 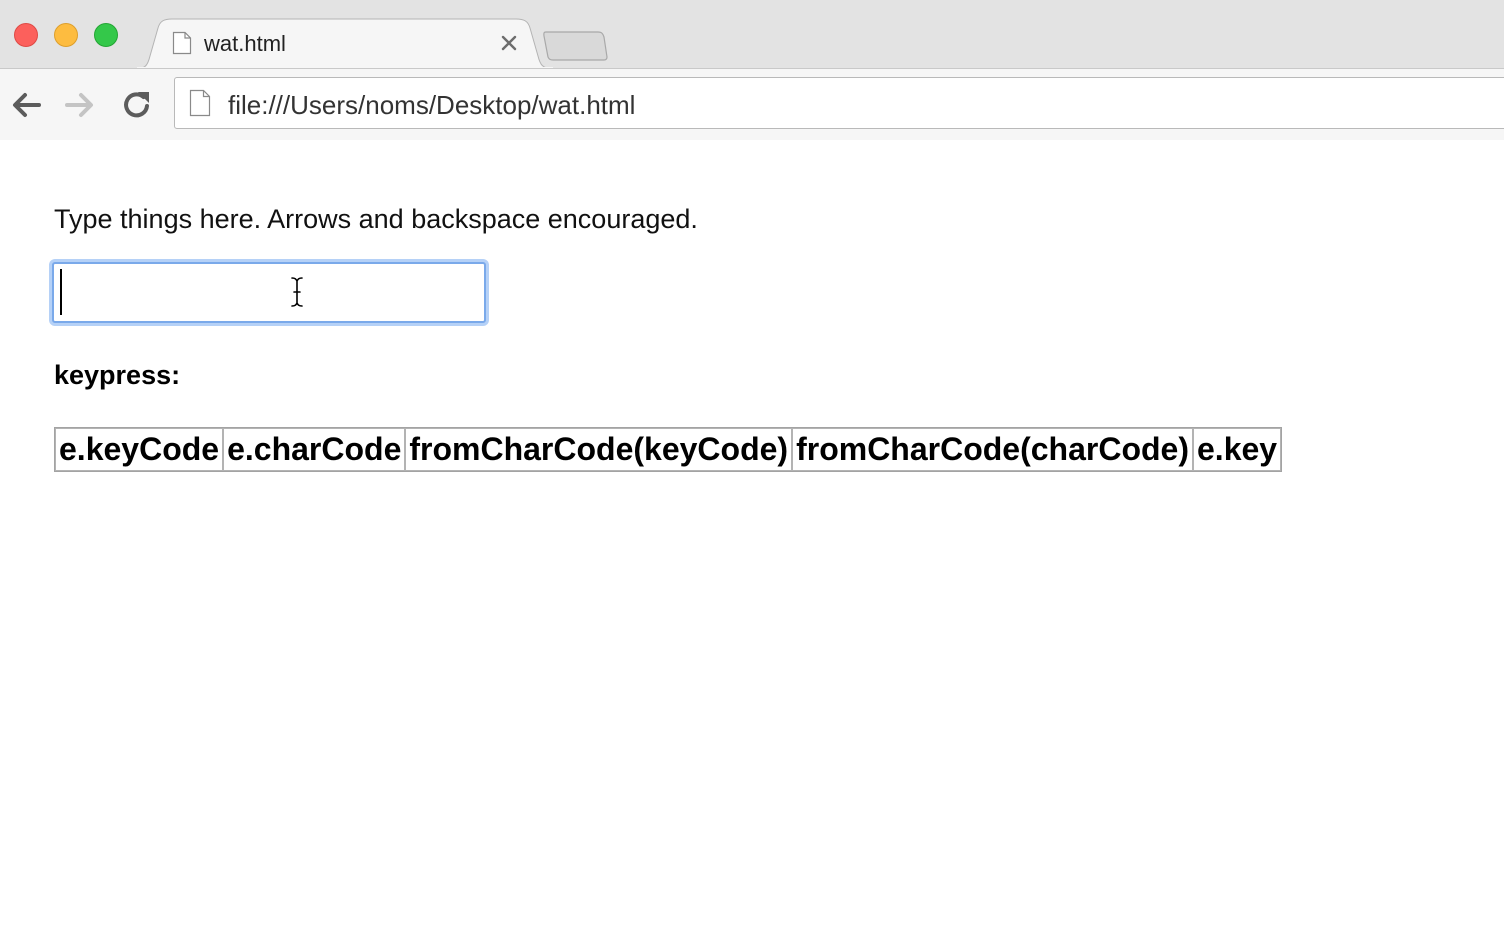 I want to click on tab-shape, so click(x=345, y=44).